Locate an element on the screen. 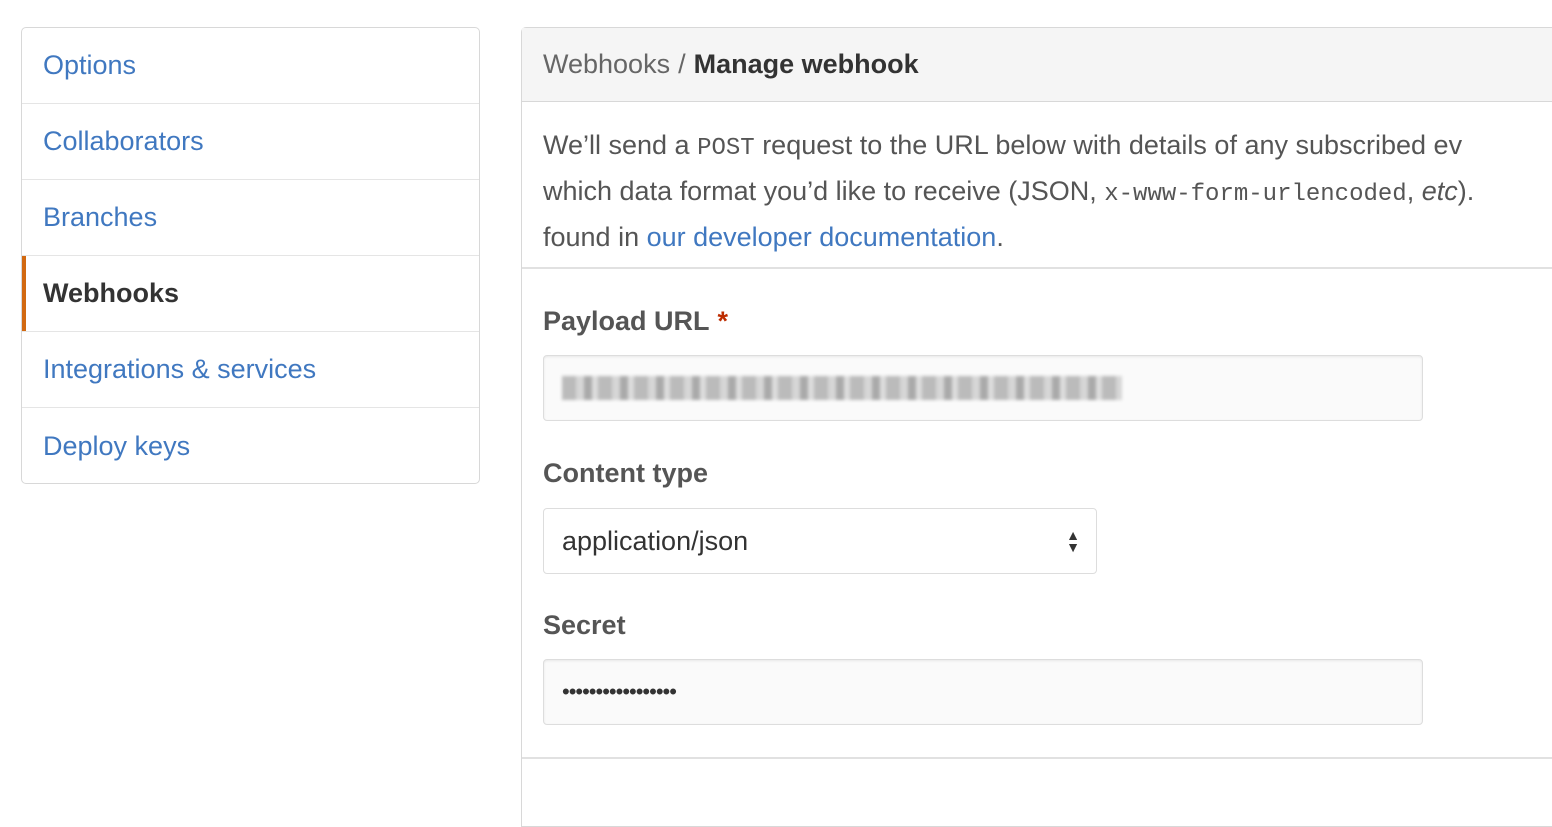 Image resolution: width=1552 pixels, height=827 pixels. sidebar-item-collaborators: Collaborators is located at coordinates (250, 142).